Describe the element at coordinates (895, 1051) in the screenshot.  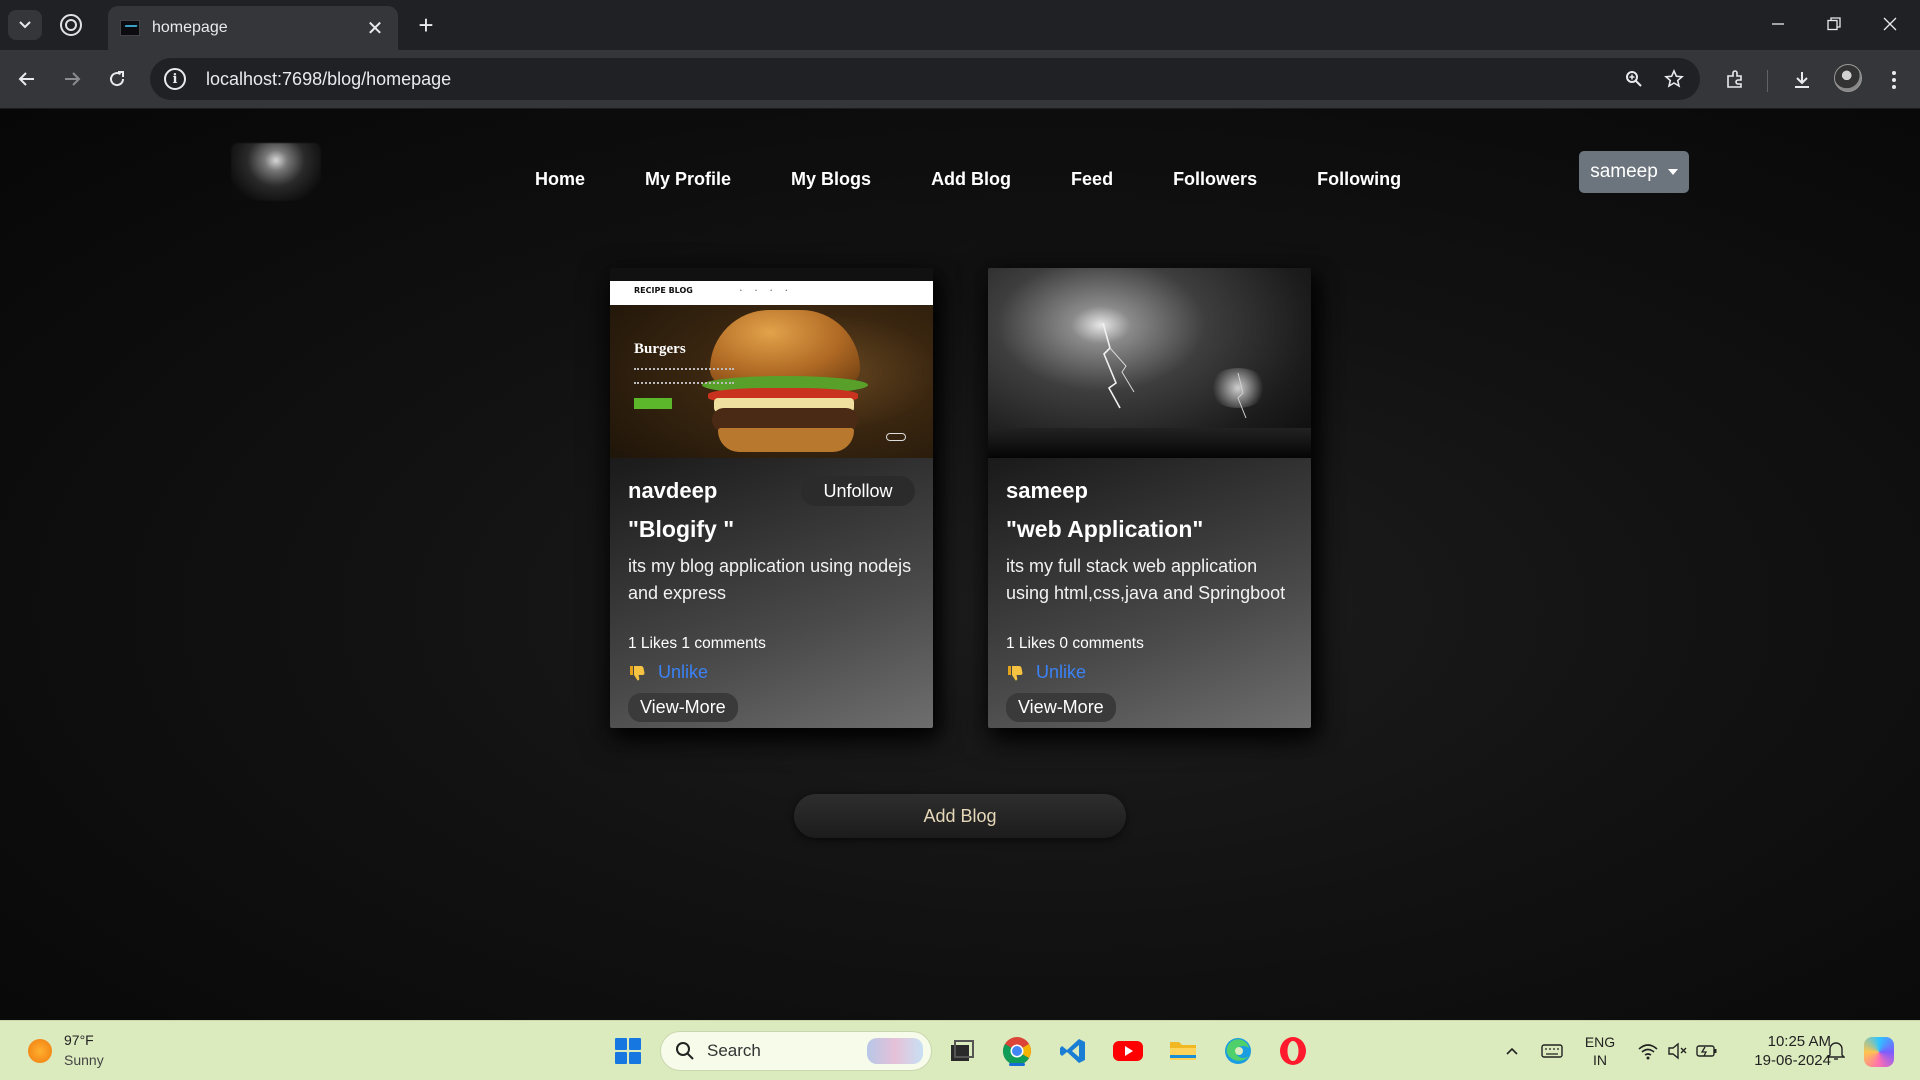
I see `search-highlight-image` at that location.